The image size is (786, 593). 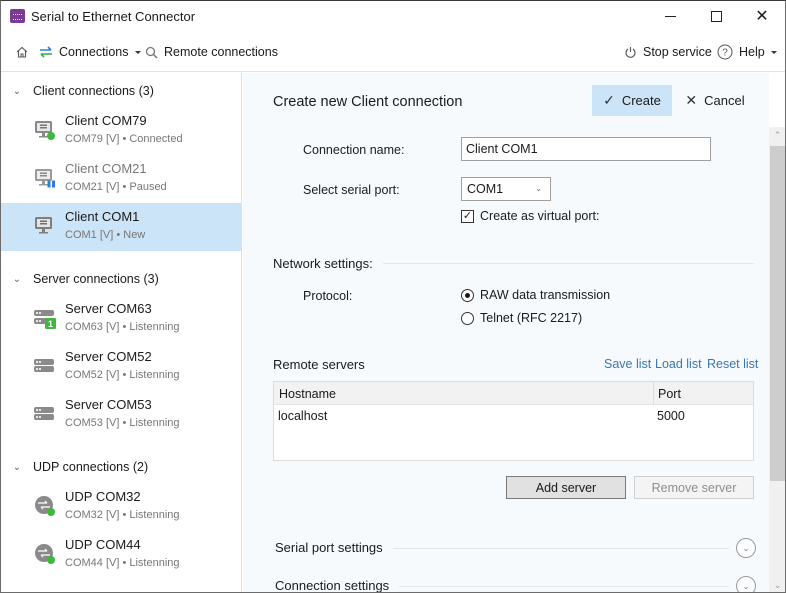 I want to click on save-list-link: Save list, so click(x=627, y=364).